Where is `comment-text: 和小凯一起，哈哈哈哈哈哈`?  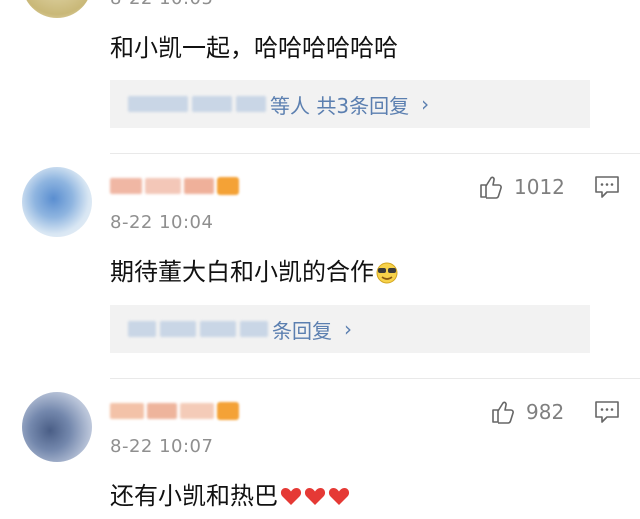 comment-text: 和小凯一起，哈哈哈哈哈哈 is located at coordinates (254, 48).